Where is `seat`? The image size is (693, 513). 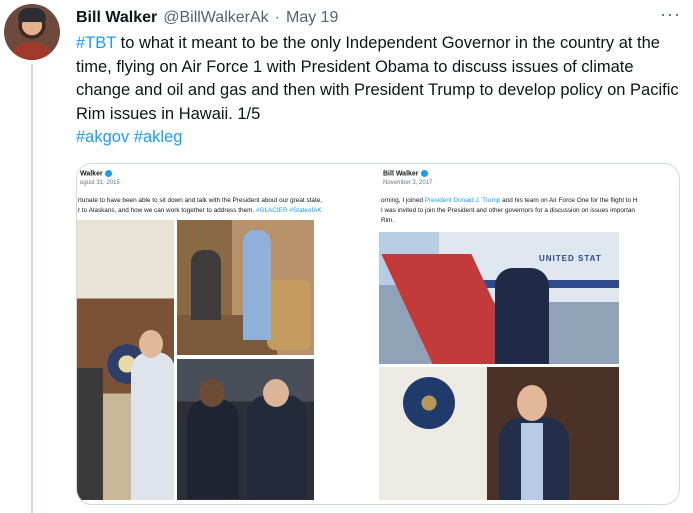
seat is located at coordinates (289, 315).